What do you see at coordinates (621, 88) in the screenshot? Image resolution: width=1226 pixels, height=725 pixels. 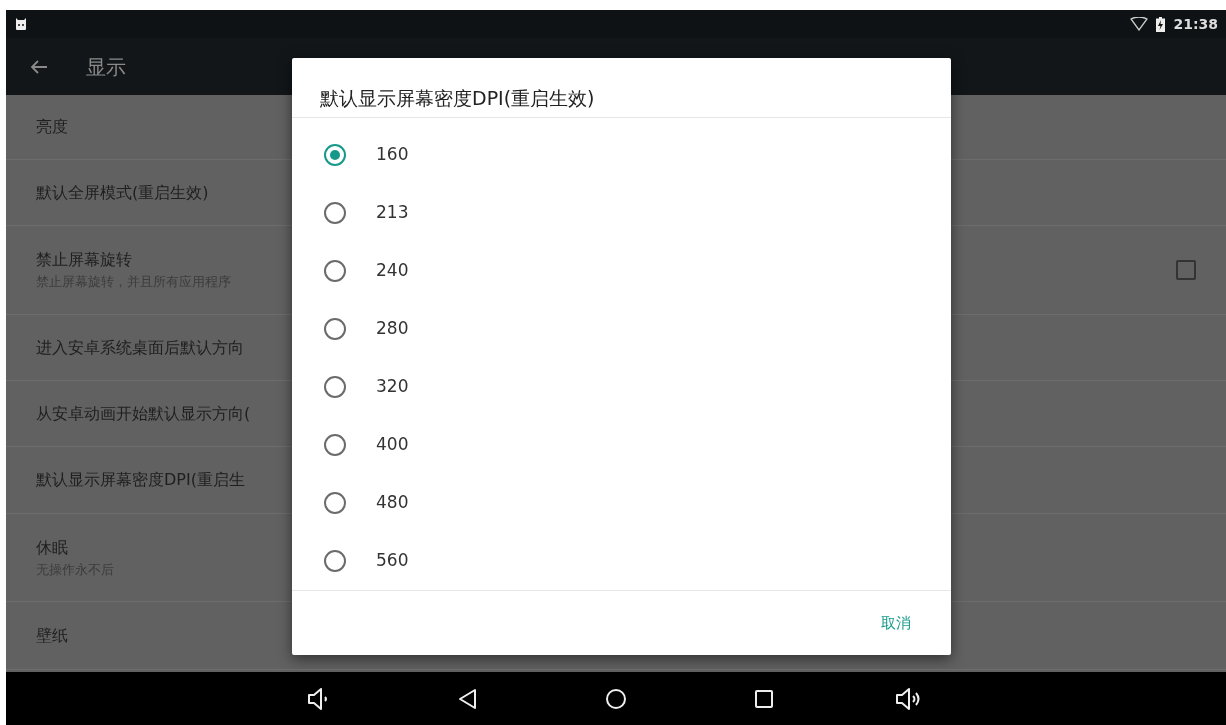 I see `dialog-title: 默认显示屏幕密度DPI(重启生效)` at bounding box center [621, 88].